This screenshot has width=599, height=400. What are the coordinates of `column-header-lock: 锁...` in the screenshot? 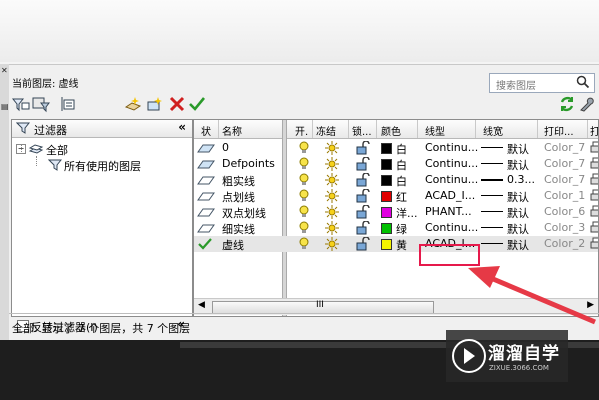 It's located at (362, 130).